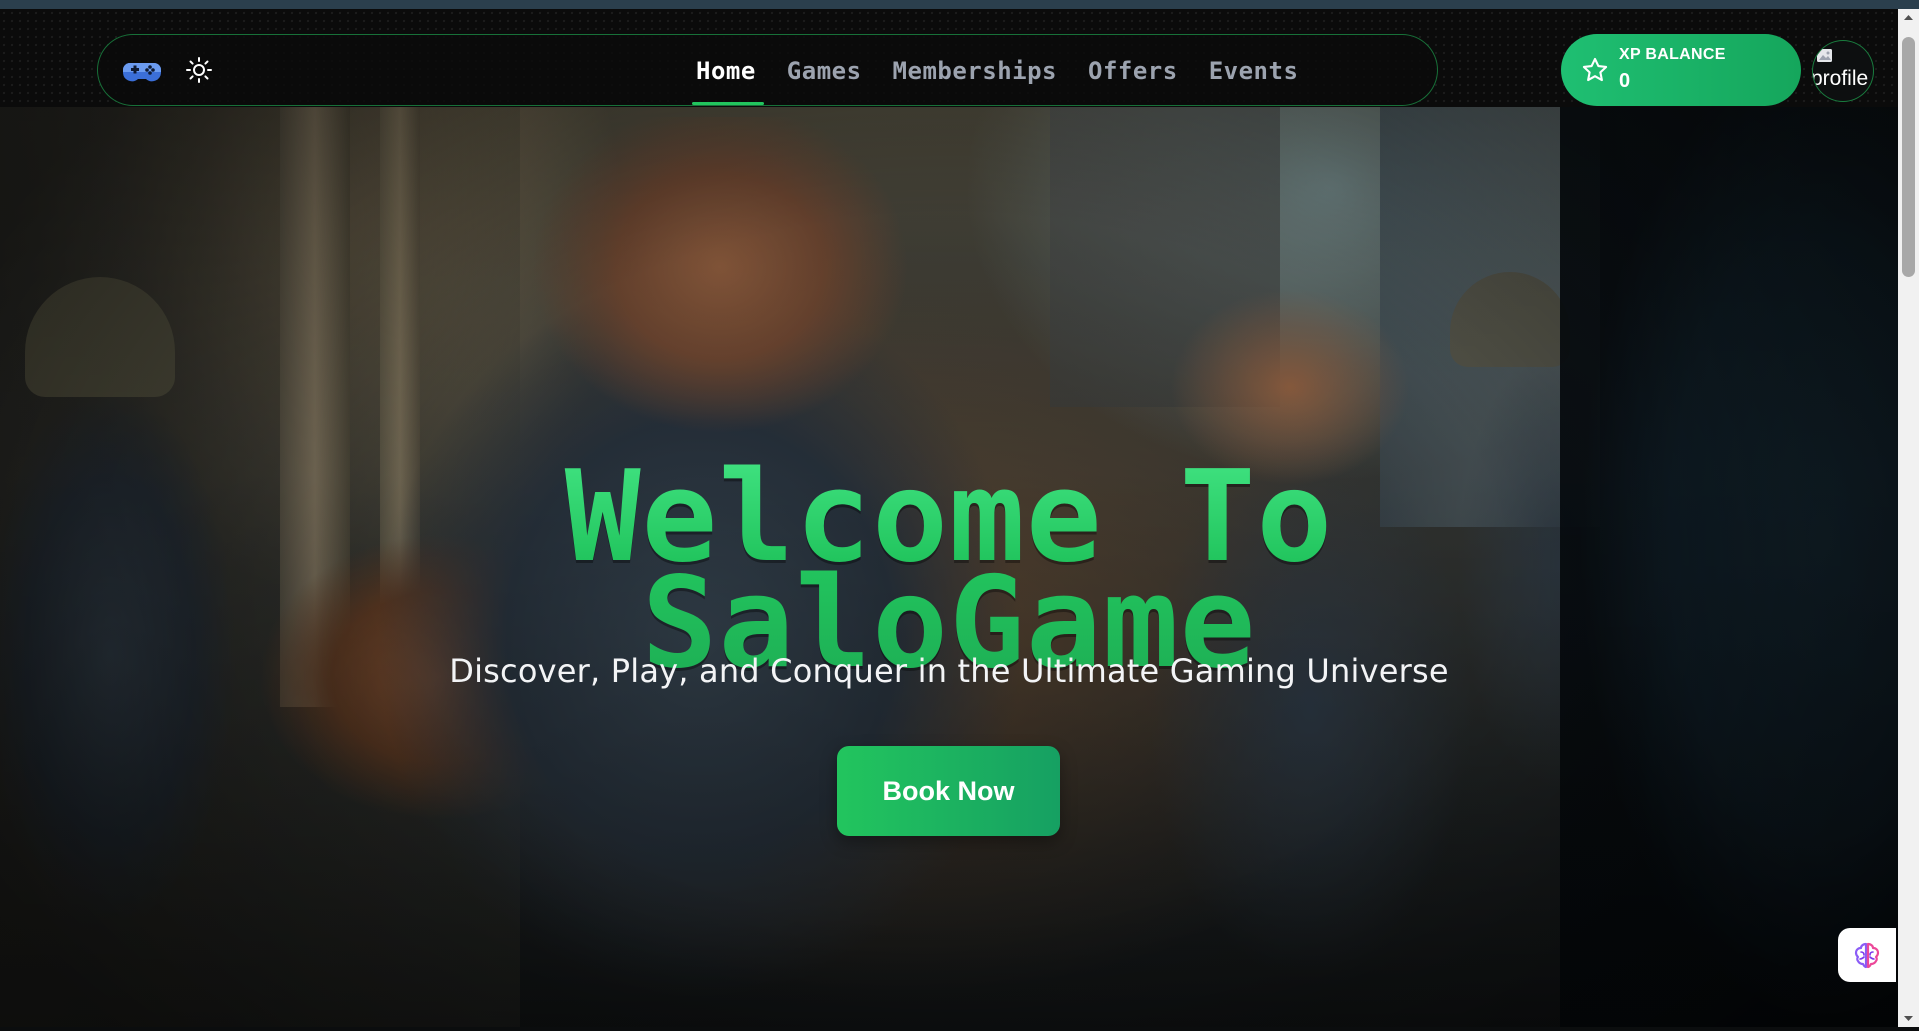  I want to click on profile-alt-text: profile, so click(1840, 78).